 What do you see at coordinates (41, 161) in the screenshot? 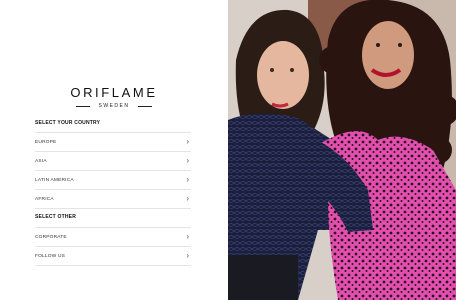
I see `country-label: ASIA` at bounding box center [41, 161].